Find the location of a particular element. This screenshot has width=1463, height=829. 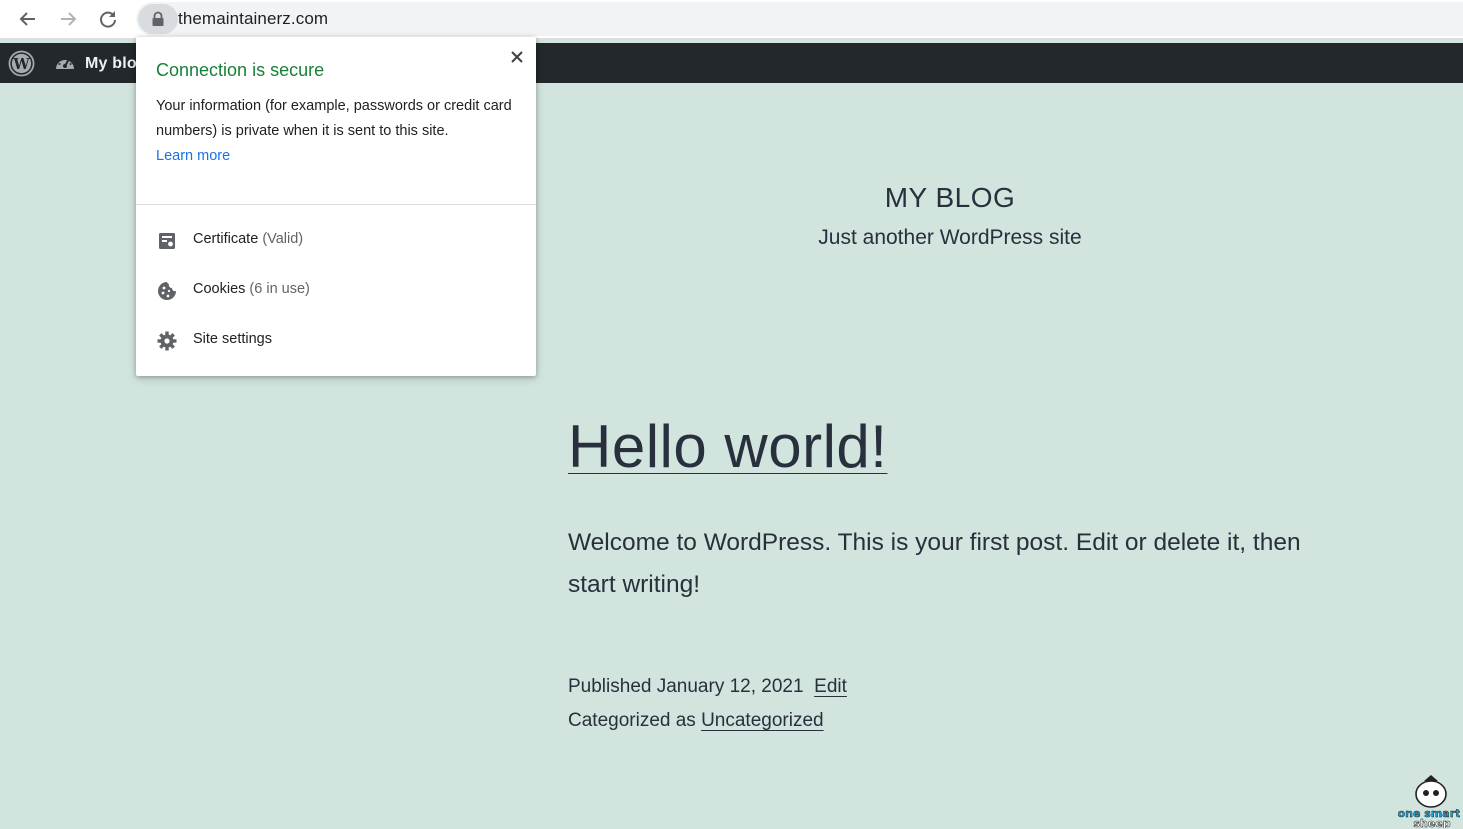

back-button is located at coordinates (28, 19).